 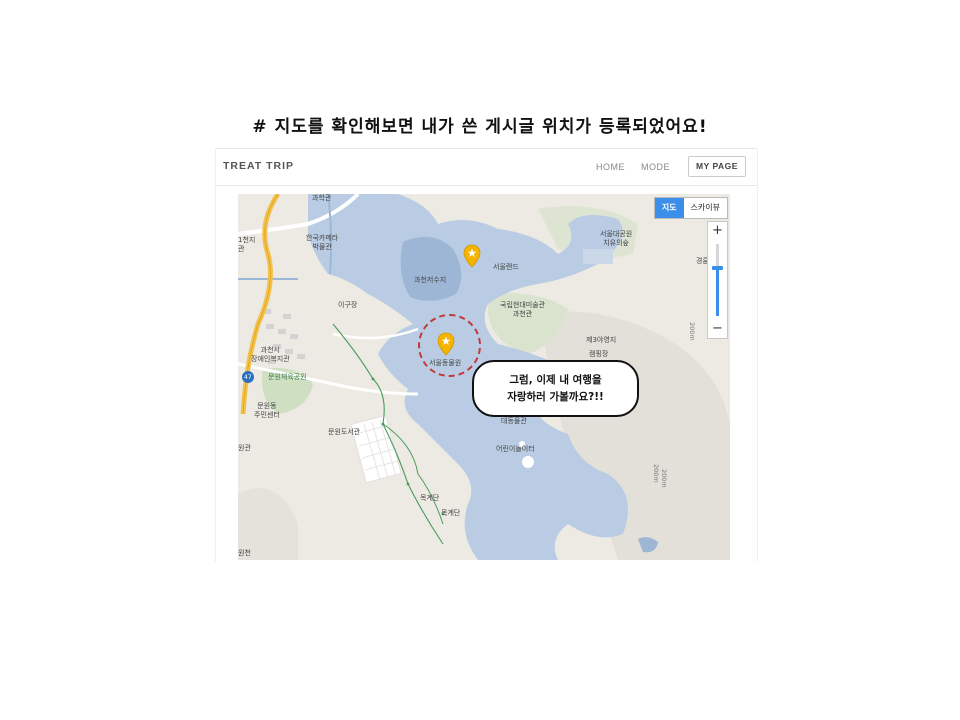 What do you see at coordinates (472, 256) in the screenshot?
I see `location-pin-icon` at bounding box center [472, 256].